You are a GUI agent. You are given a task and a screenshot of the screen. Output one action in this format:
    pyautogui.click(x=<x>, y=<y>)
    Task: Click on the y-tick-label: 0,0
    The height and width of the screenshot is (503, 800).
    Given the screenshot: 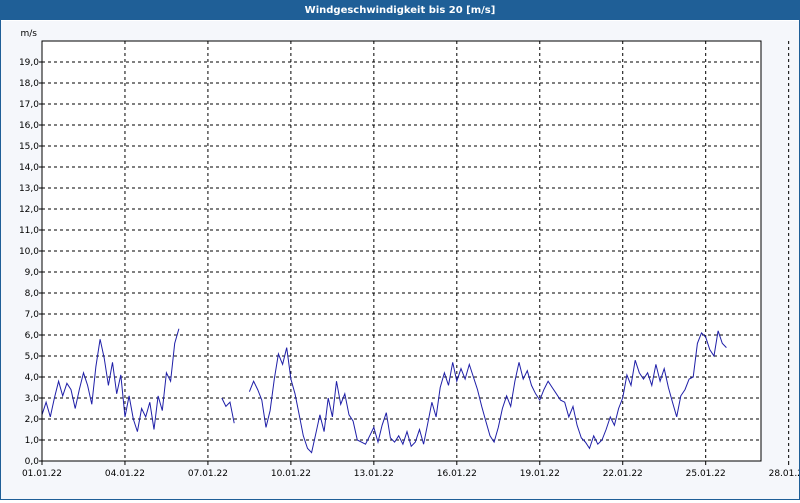 What is the action you would take?
    pyautogui.click(x=32, y=462)
    